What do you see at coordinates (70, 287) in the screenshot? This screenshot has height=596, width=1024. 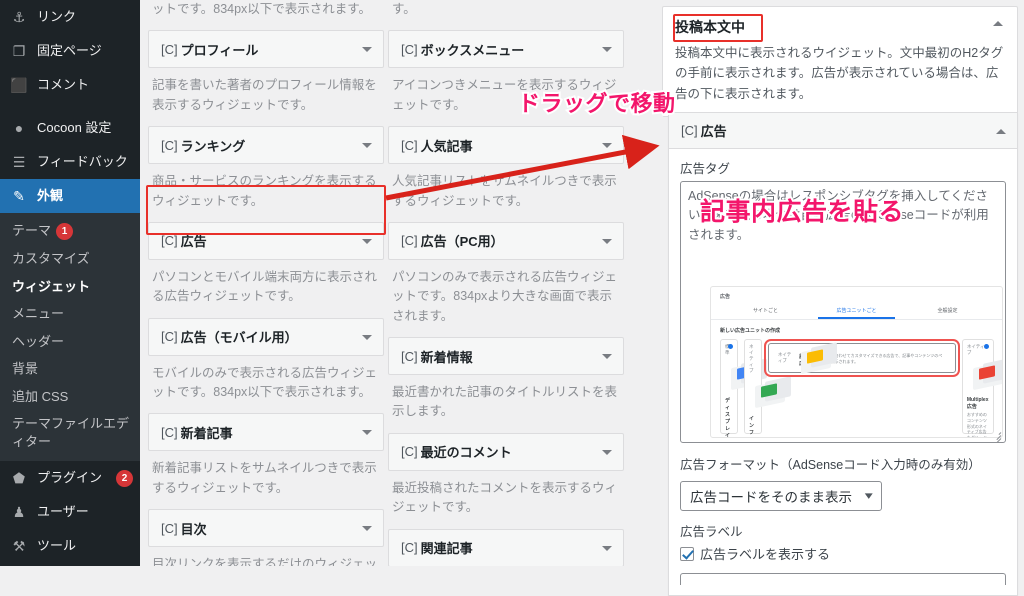 I see `submenu-item-2: ウィジェット` at bounding box center [70, 287].